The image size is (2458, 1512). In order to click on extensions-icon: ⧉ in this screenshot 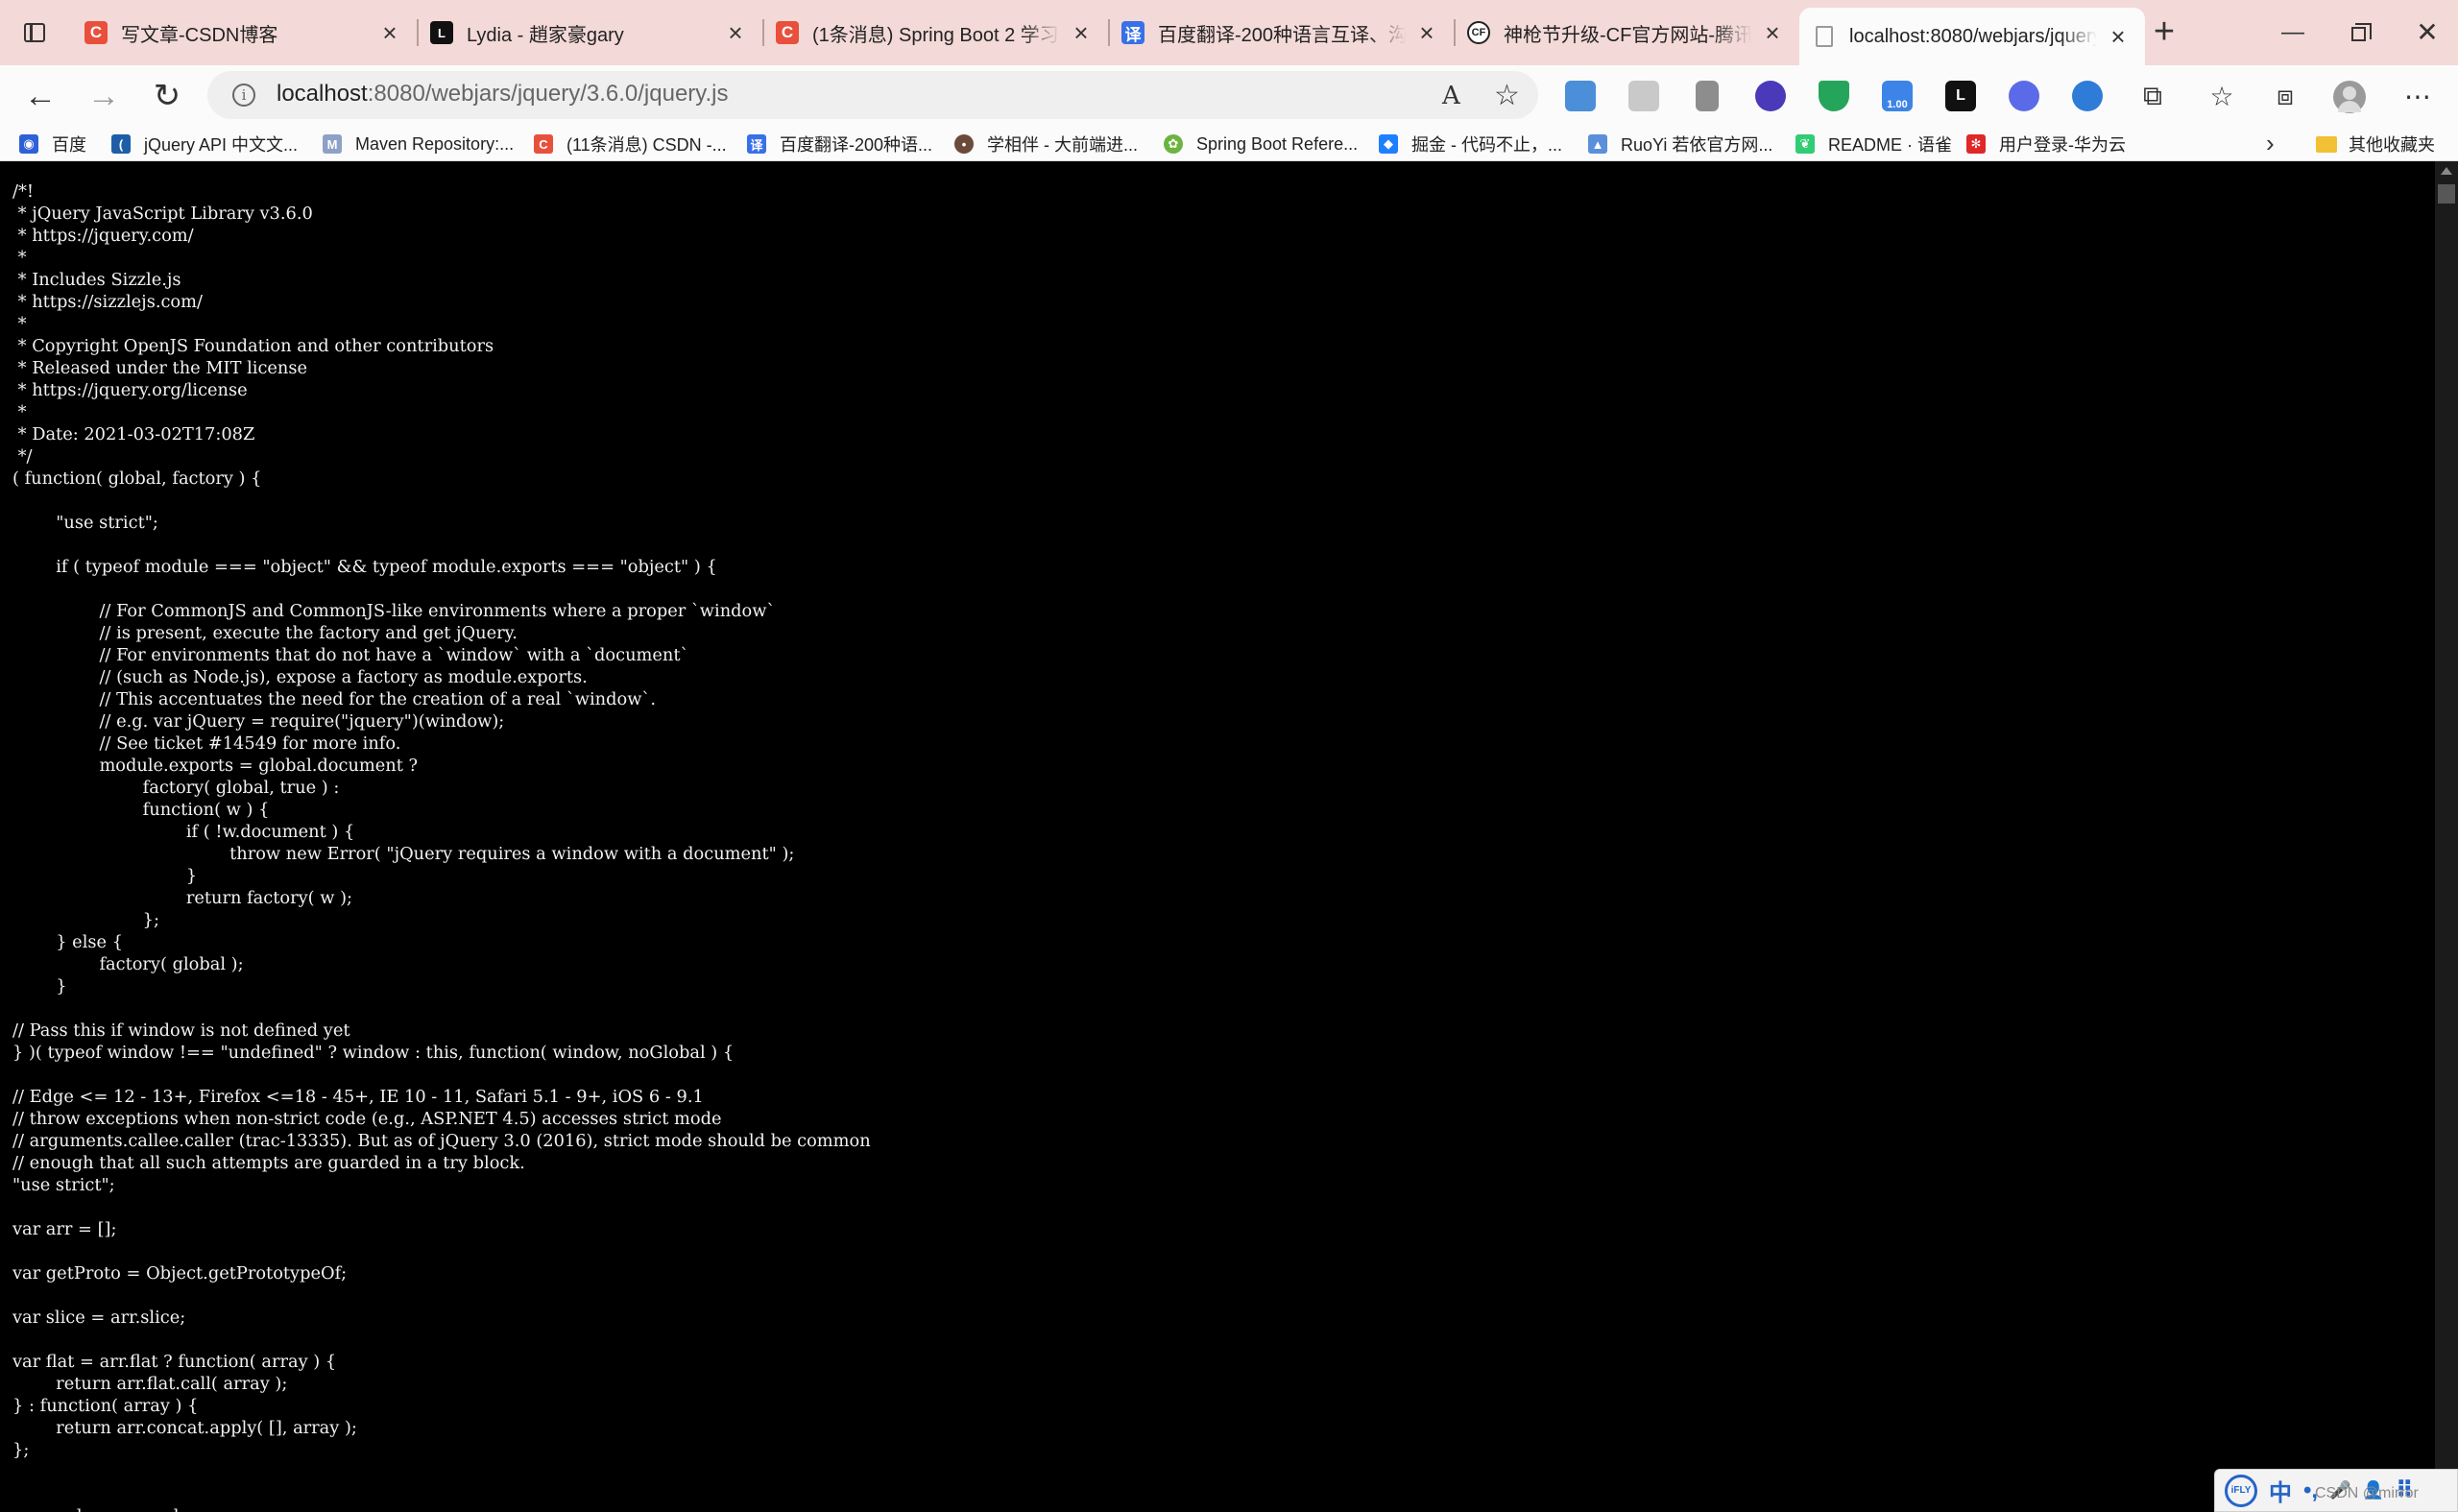, I will do `click(2152, 96)`.